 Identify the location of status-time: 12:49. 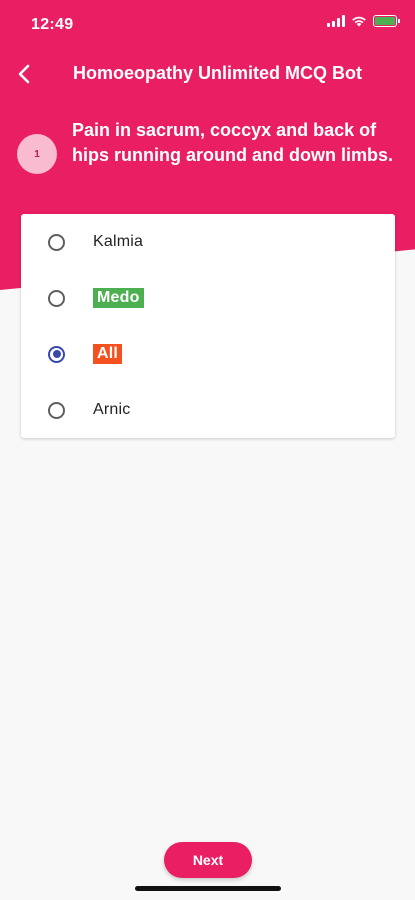
(52, 24).